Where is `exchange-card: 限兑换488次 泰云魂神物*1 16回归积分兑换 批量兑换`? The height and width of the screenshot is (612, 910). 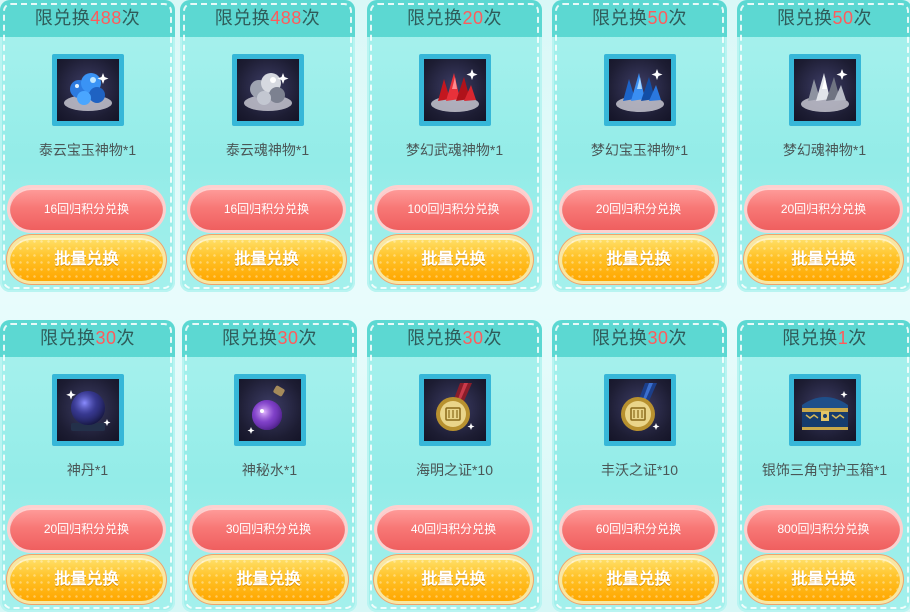 exchange-card: 限兑换488次 泰云魂神物*1 16回归积分兑换 批量兑换 is located at coordinates (267, 146).